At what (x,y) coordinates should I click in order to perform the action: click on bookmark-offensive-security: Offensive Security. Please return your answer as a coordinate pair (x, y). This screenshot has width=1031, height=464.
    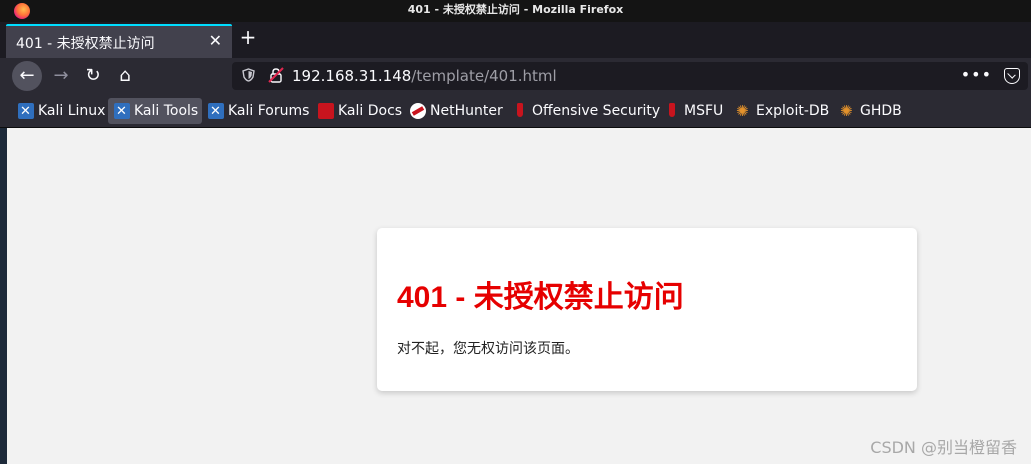
    Looking at the image, I should click on (585, 111).